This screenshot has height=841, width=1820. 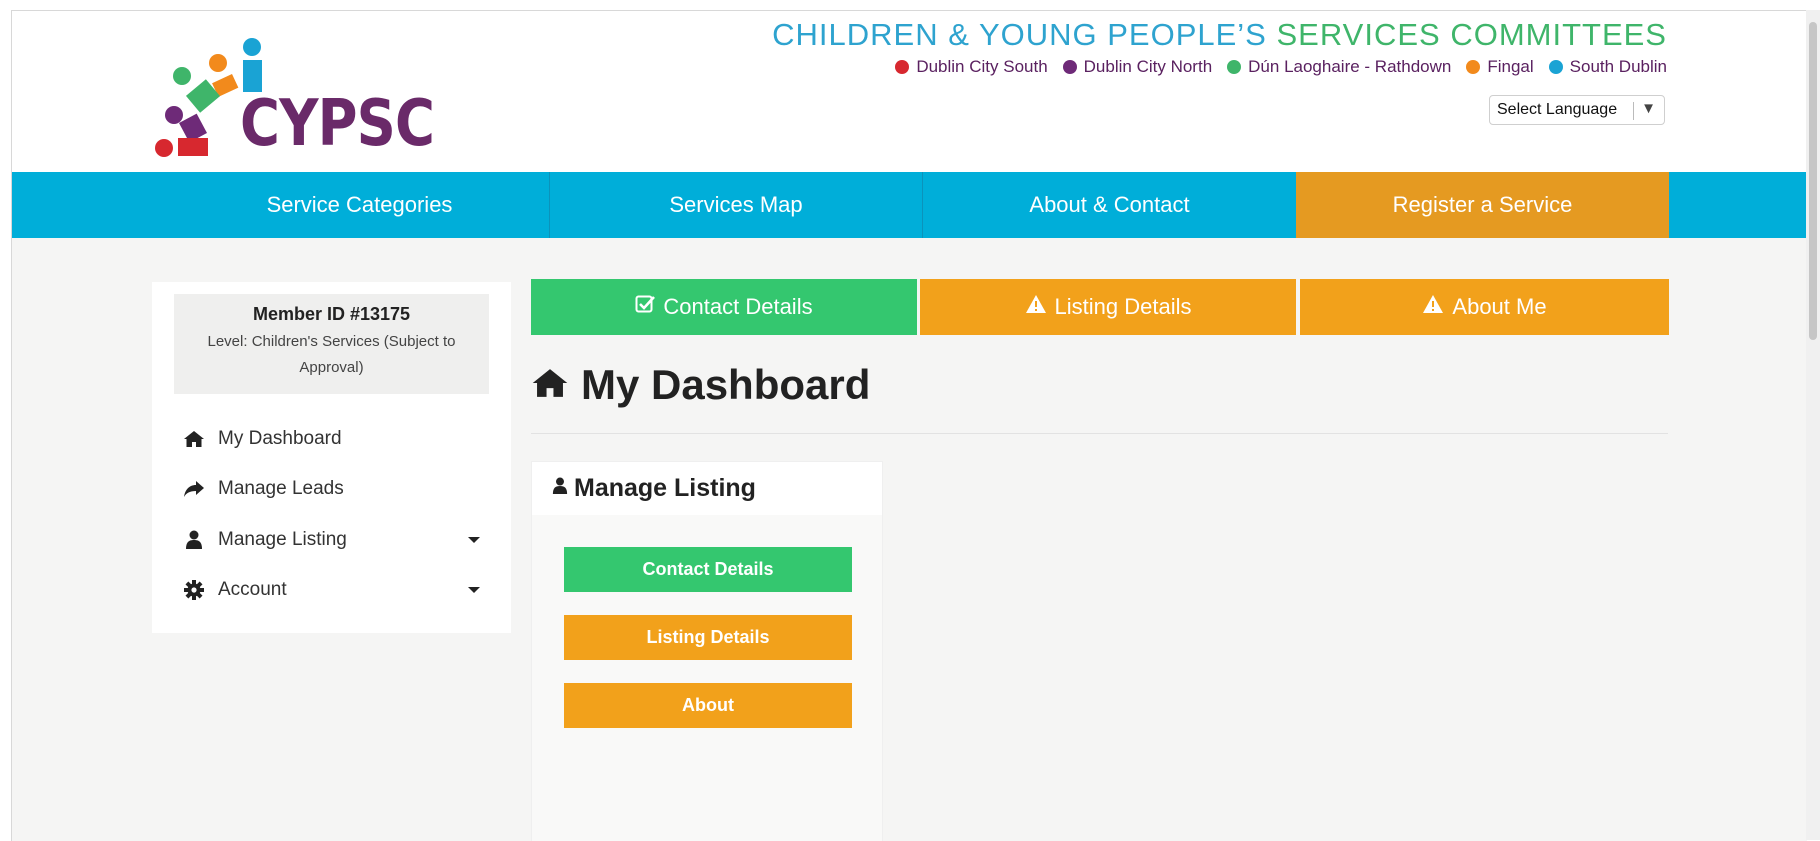 I want to click on nav-service-categories: Service Categories, so click(x=281, y=205).